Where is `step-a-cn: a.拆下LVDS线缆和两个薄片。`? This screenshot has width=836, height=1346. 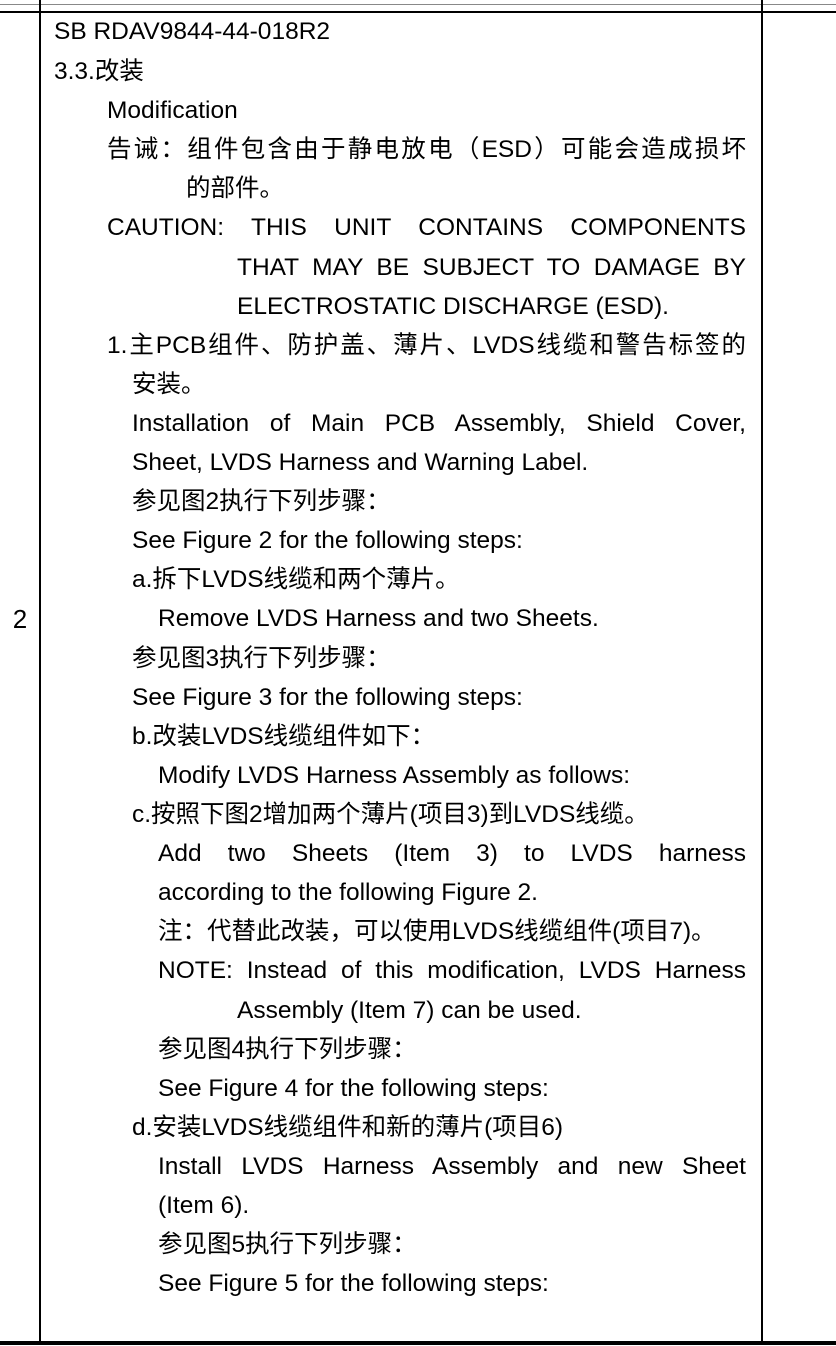 step-a-cn: a.拆下LVDS线缆和两个薄片。 is located at coordinates (296, 579).